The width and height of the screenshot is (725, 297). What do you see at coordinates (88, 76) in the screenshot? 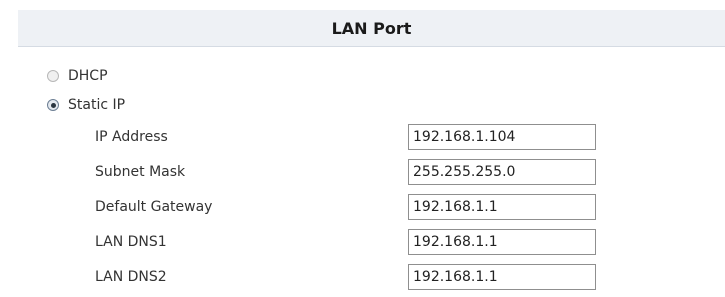
I see `dhcp-label: DHCP` at bounding box center [88, 76].